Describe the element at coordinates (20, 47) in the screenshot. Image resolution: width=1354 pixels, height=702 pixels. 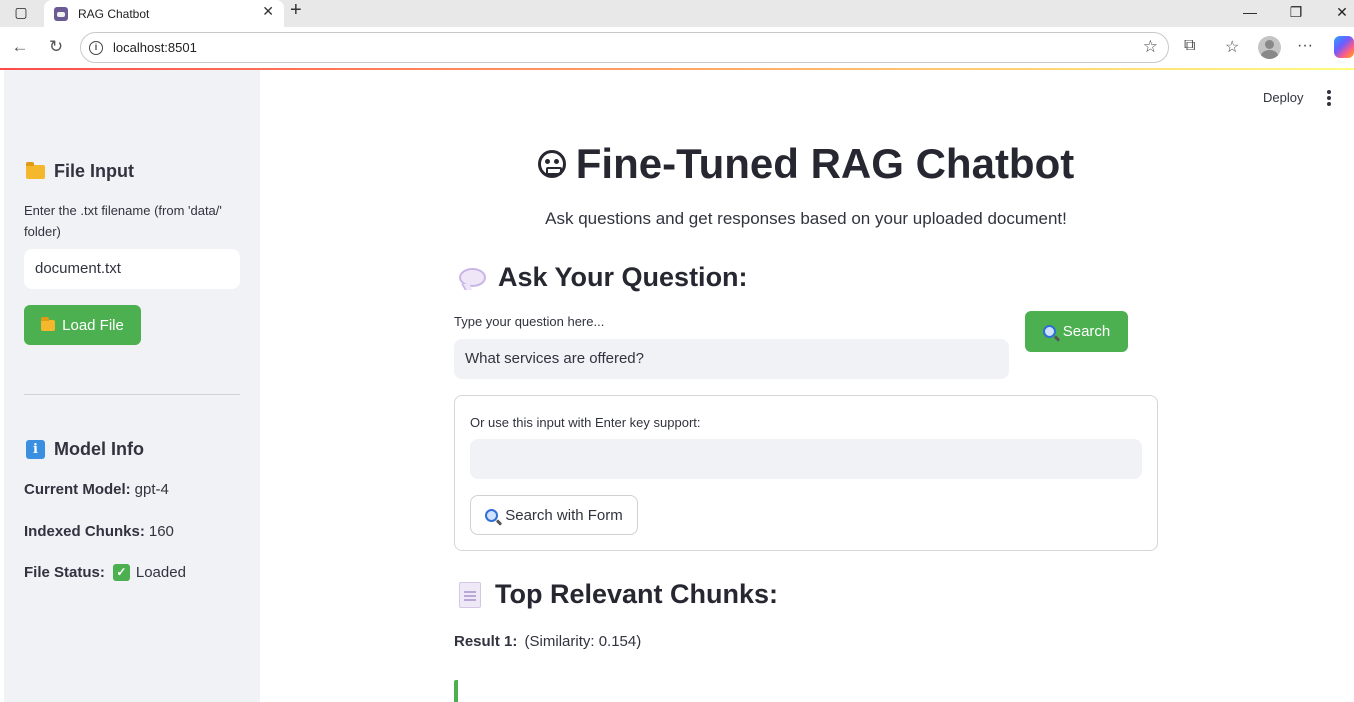
I see `back-icon: ←` at that location.